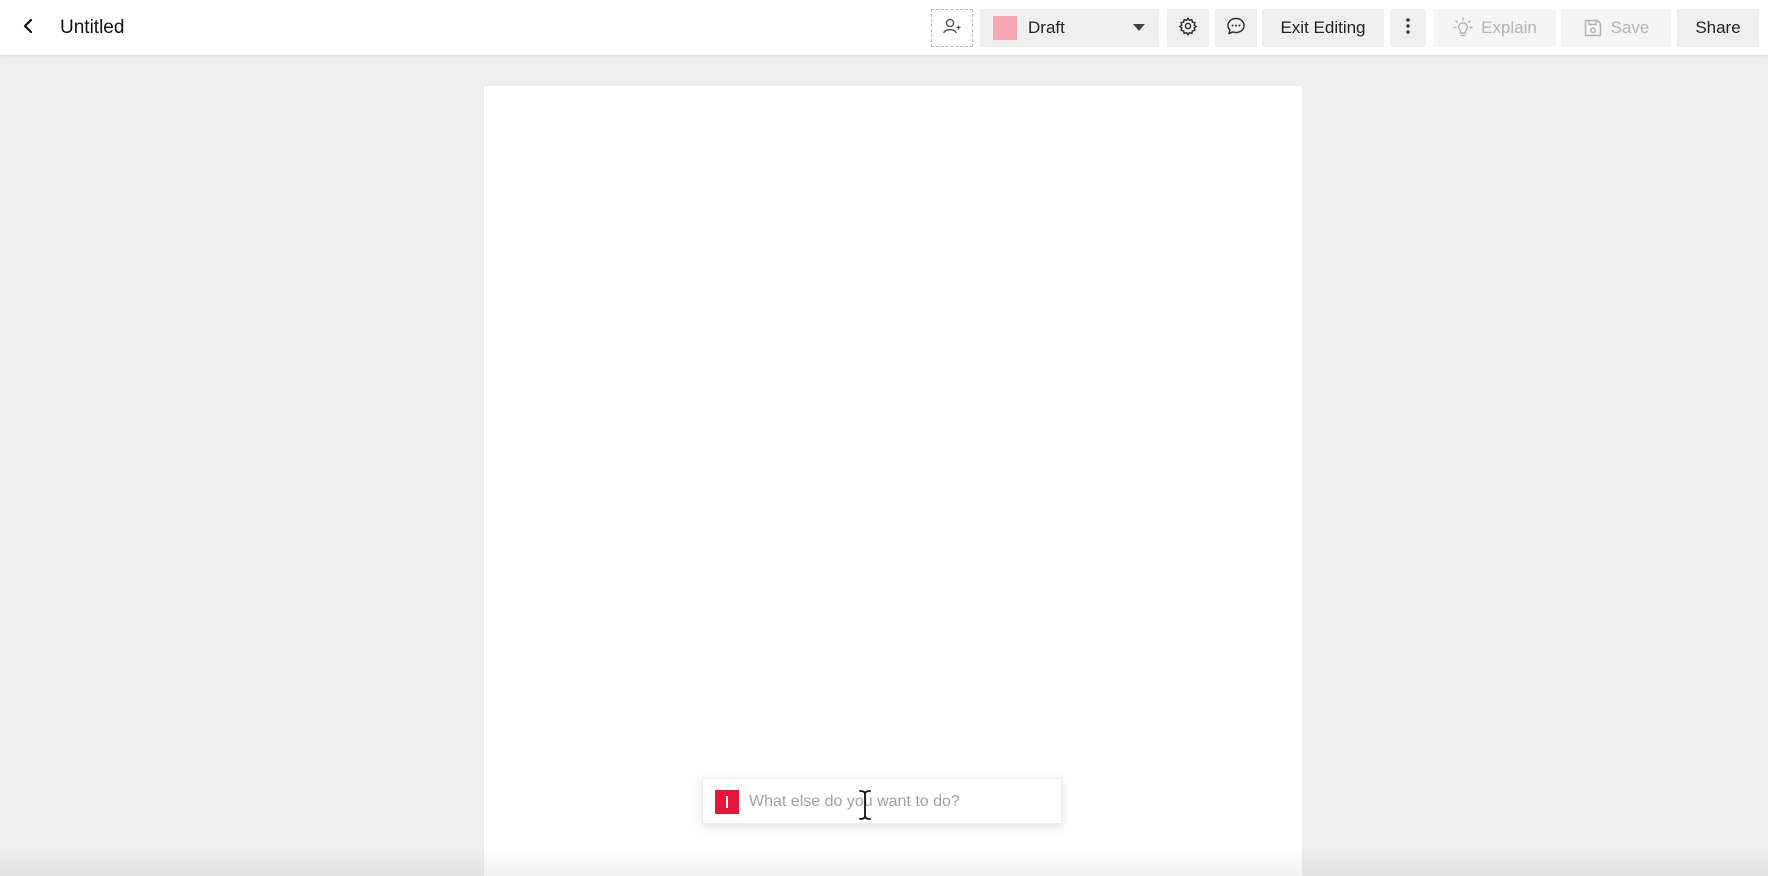 This screenshot has width=1768, height=876. What do you see at coordinates (1630, 27) in the screenshot?
I see `save-label: Save` at bounding box center [1630, 27].